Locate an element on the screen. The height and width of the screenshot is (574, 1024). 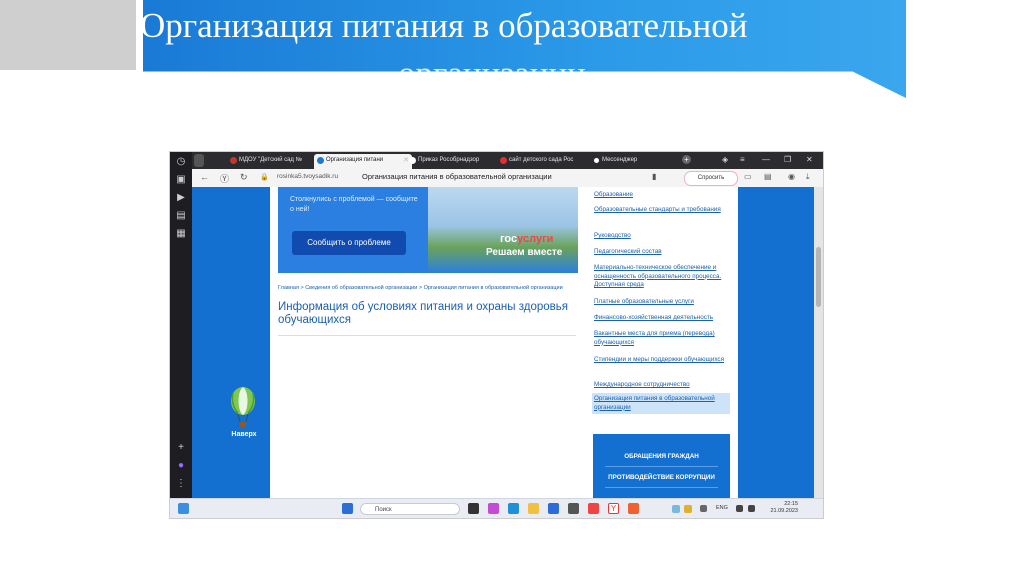
tab-label: Приказ Рособрнадзор is located at coordinates (449, 160).